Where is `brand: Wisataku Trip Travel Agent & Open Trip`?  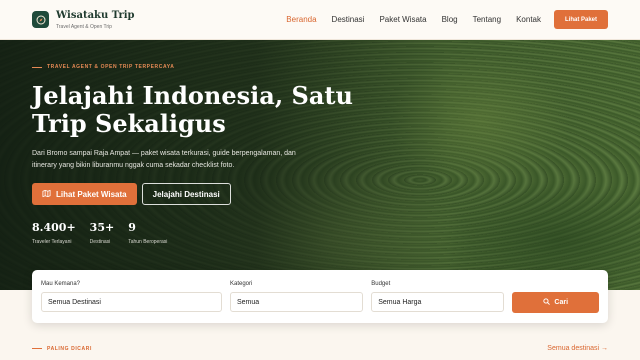 brand: Wisataku Trip Travel Agent & Open Trip is located at coordinates (83, 20).